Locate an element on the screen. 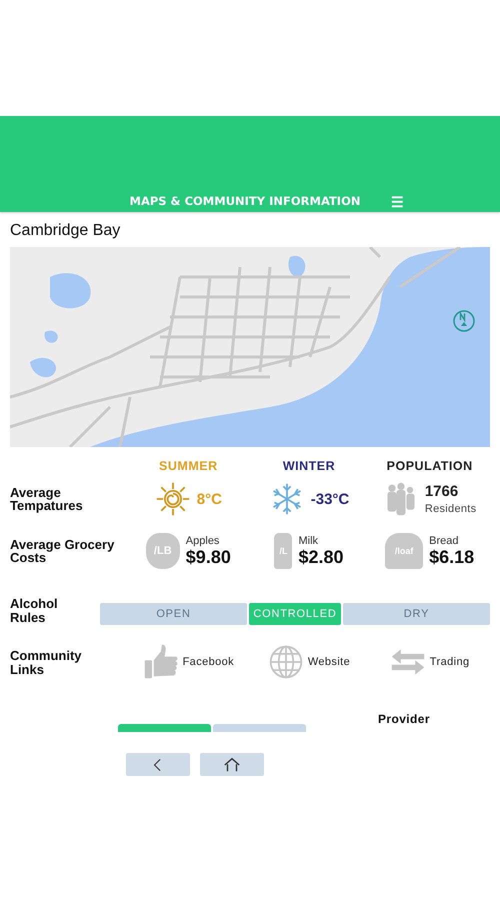 This screenshot has width=500, height=900. community-link: Facebook is located at coordinates (208, 662).